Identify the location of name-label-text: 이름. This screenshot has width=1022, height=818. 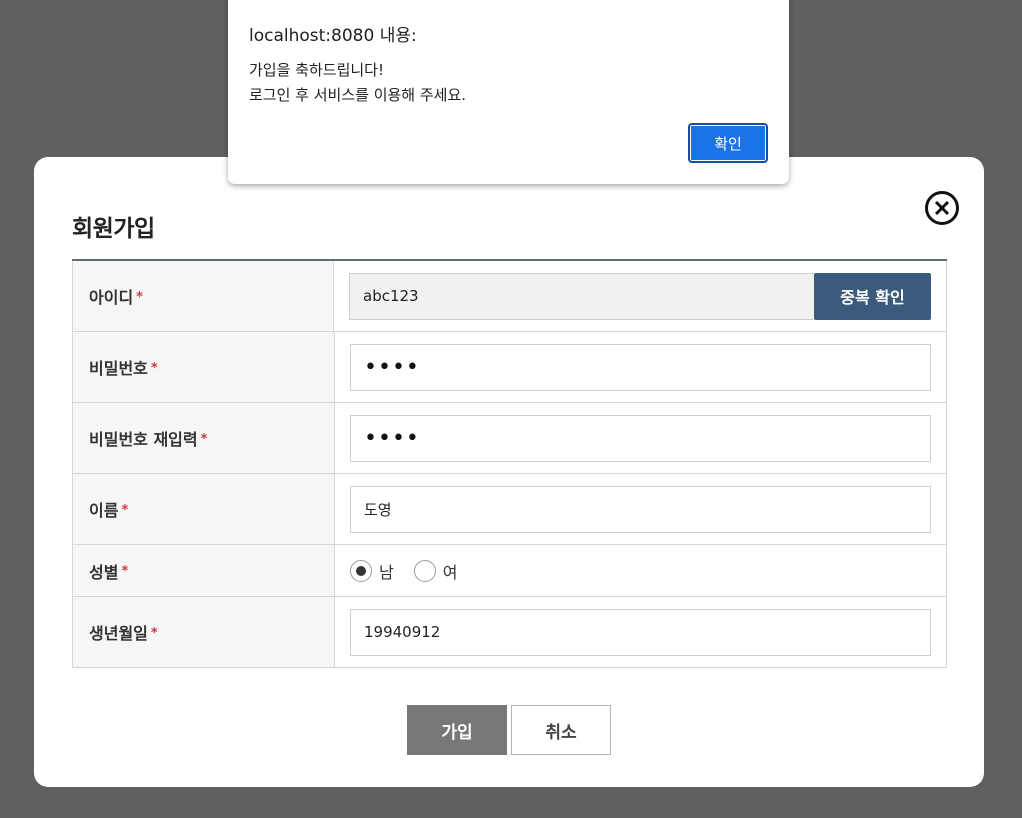
(104, 510).